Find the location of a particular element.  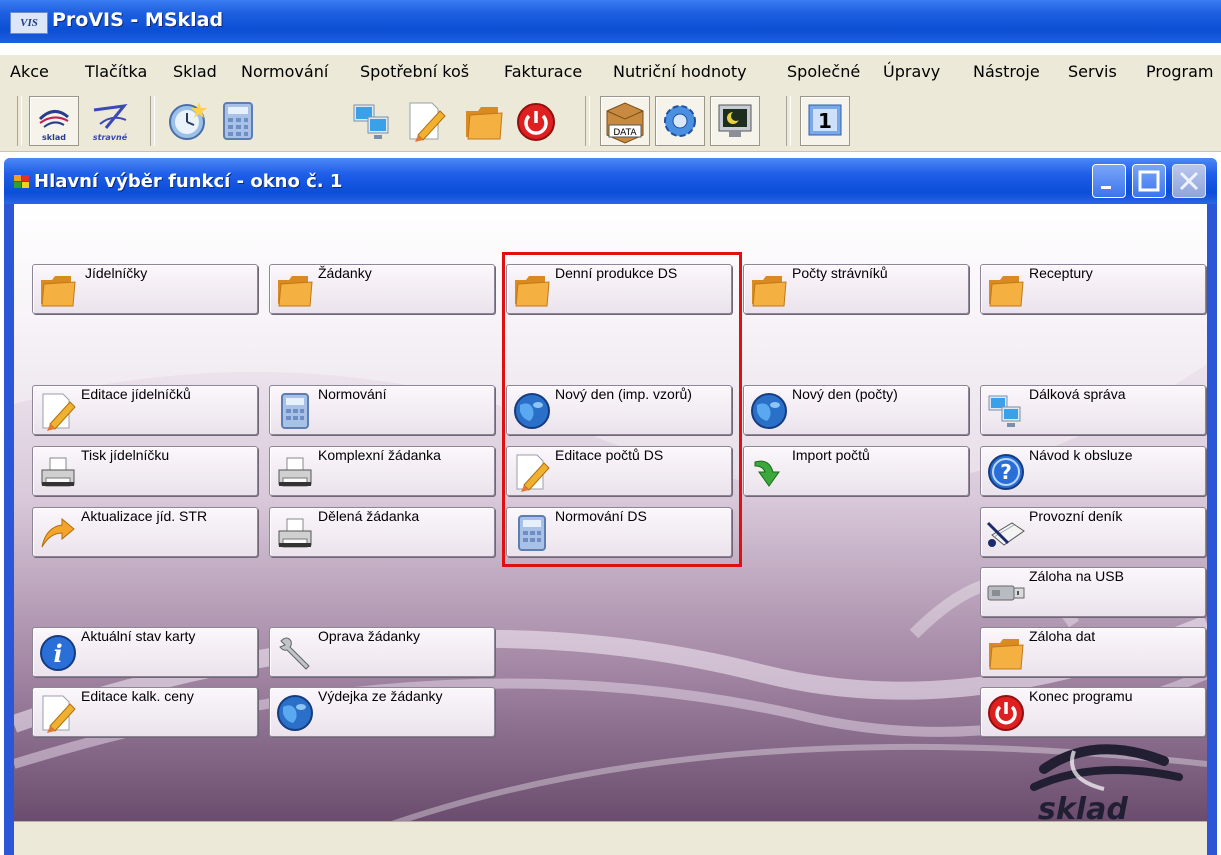

provozni-denik-button: Provozní deník is located at coordinates (1093, 532).